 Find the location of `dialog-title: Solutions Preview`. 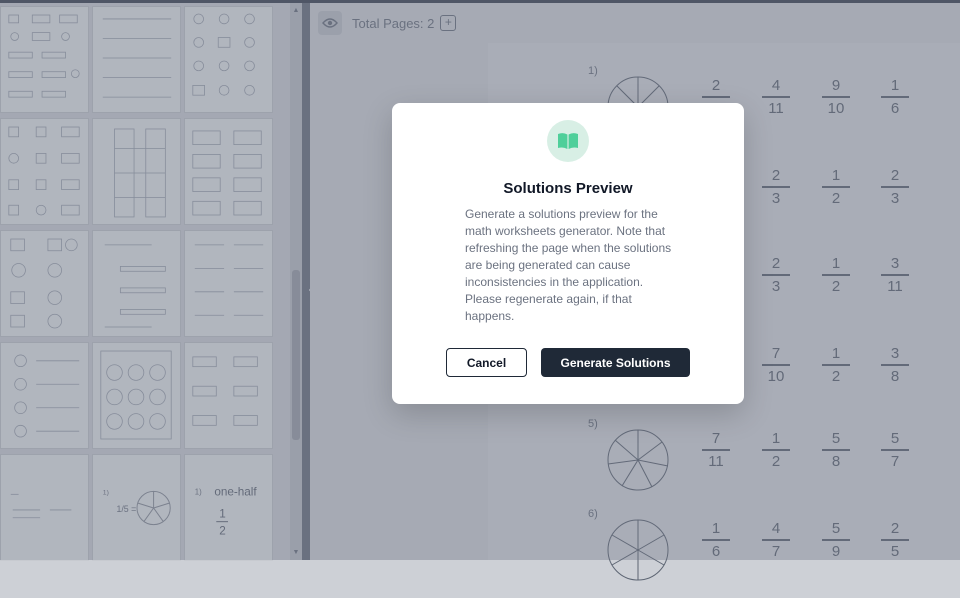

dialog-title: Solutions Preview is located at coordinates (568, 188).